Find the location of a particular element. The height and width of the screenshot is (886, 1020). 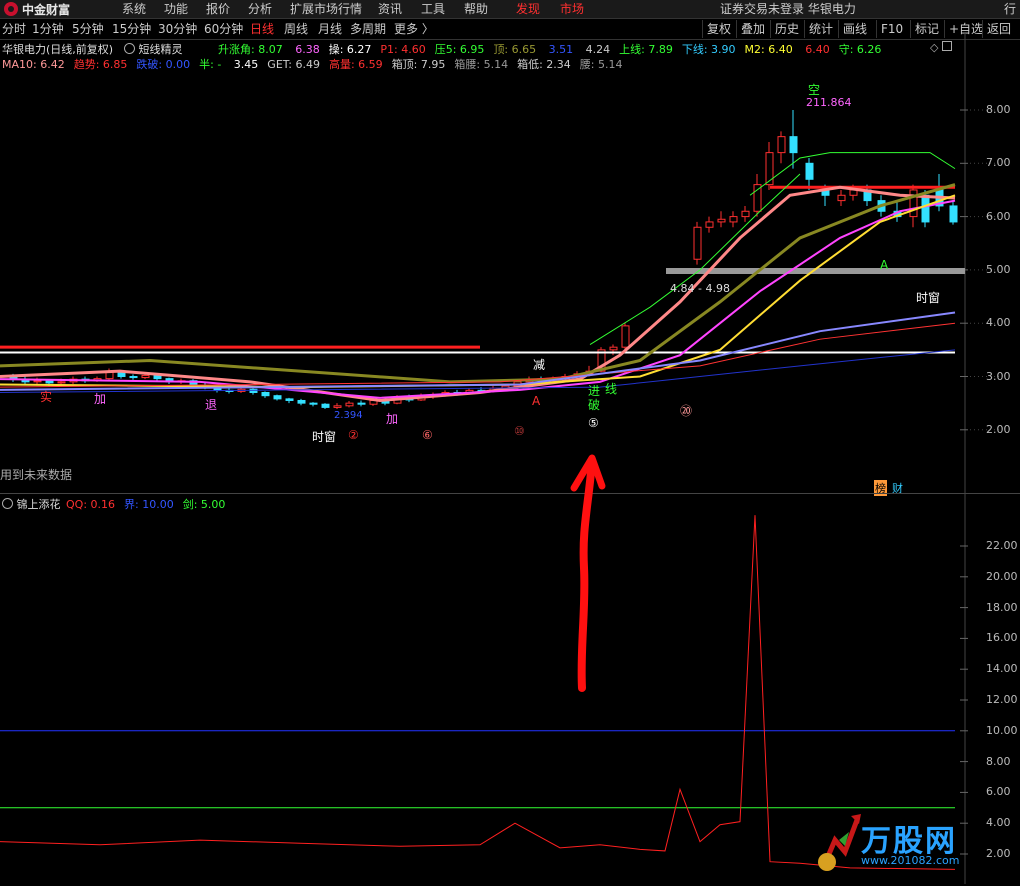

annotation-jia-2: 加 is located at coordinates (392, 419).